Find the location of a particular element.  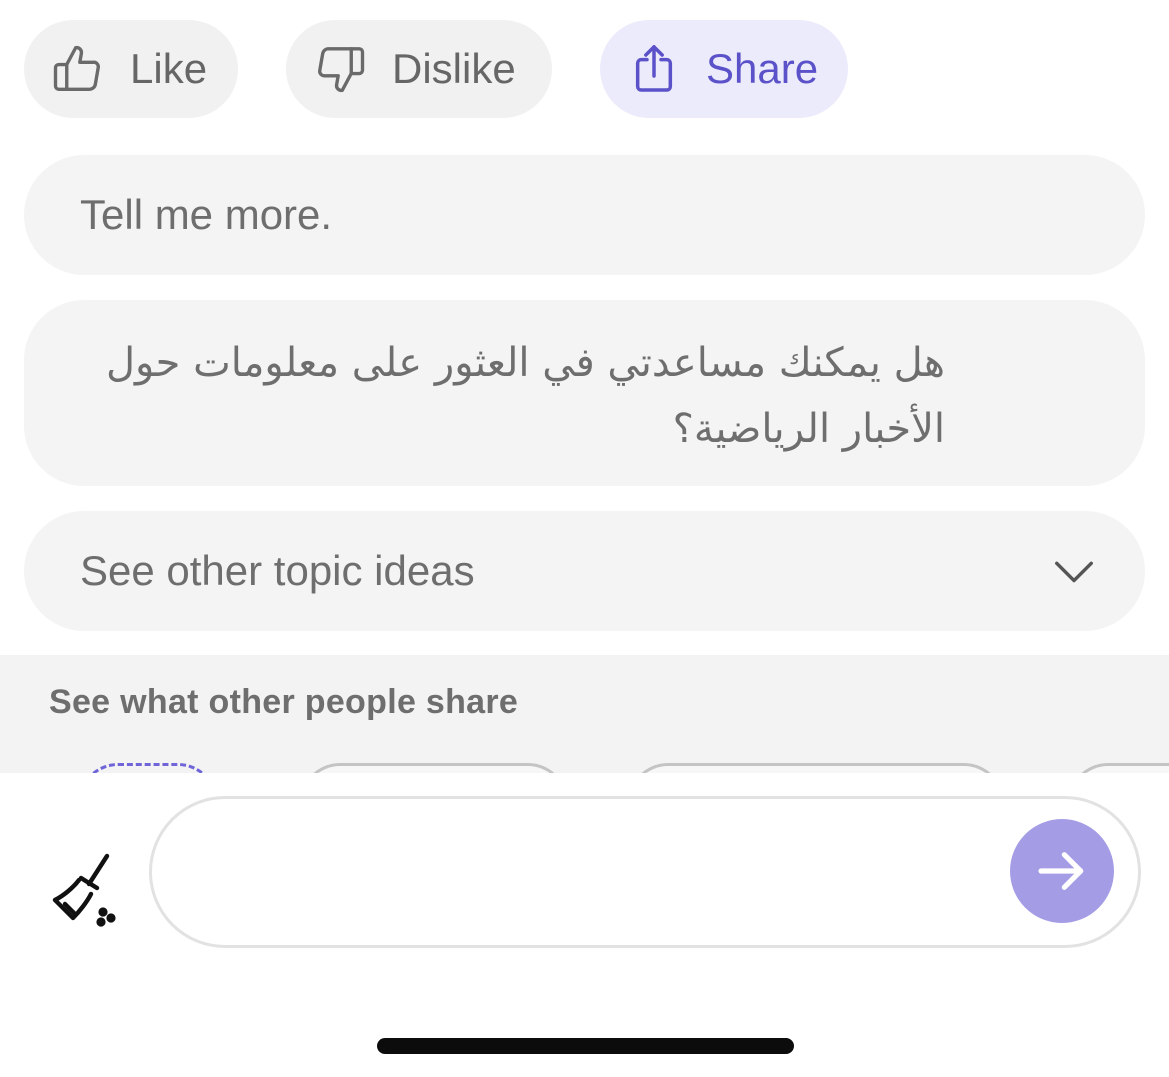

reaction-bar: Like Dislike Share is located at coordinates (436, 69).